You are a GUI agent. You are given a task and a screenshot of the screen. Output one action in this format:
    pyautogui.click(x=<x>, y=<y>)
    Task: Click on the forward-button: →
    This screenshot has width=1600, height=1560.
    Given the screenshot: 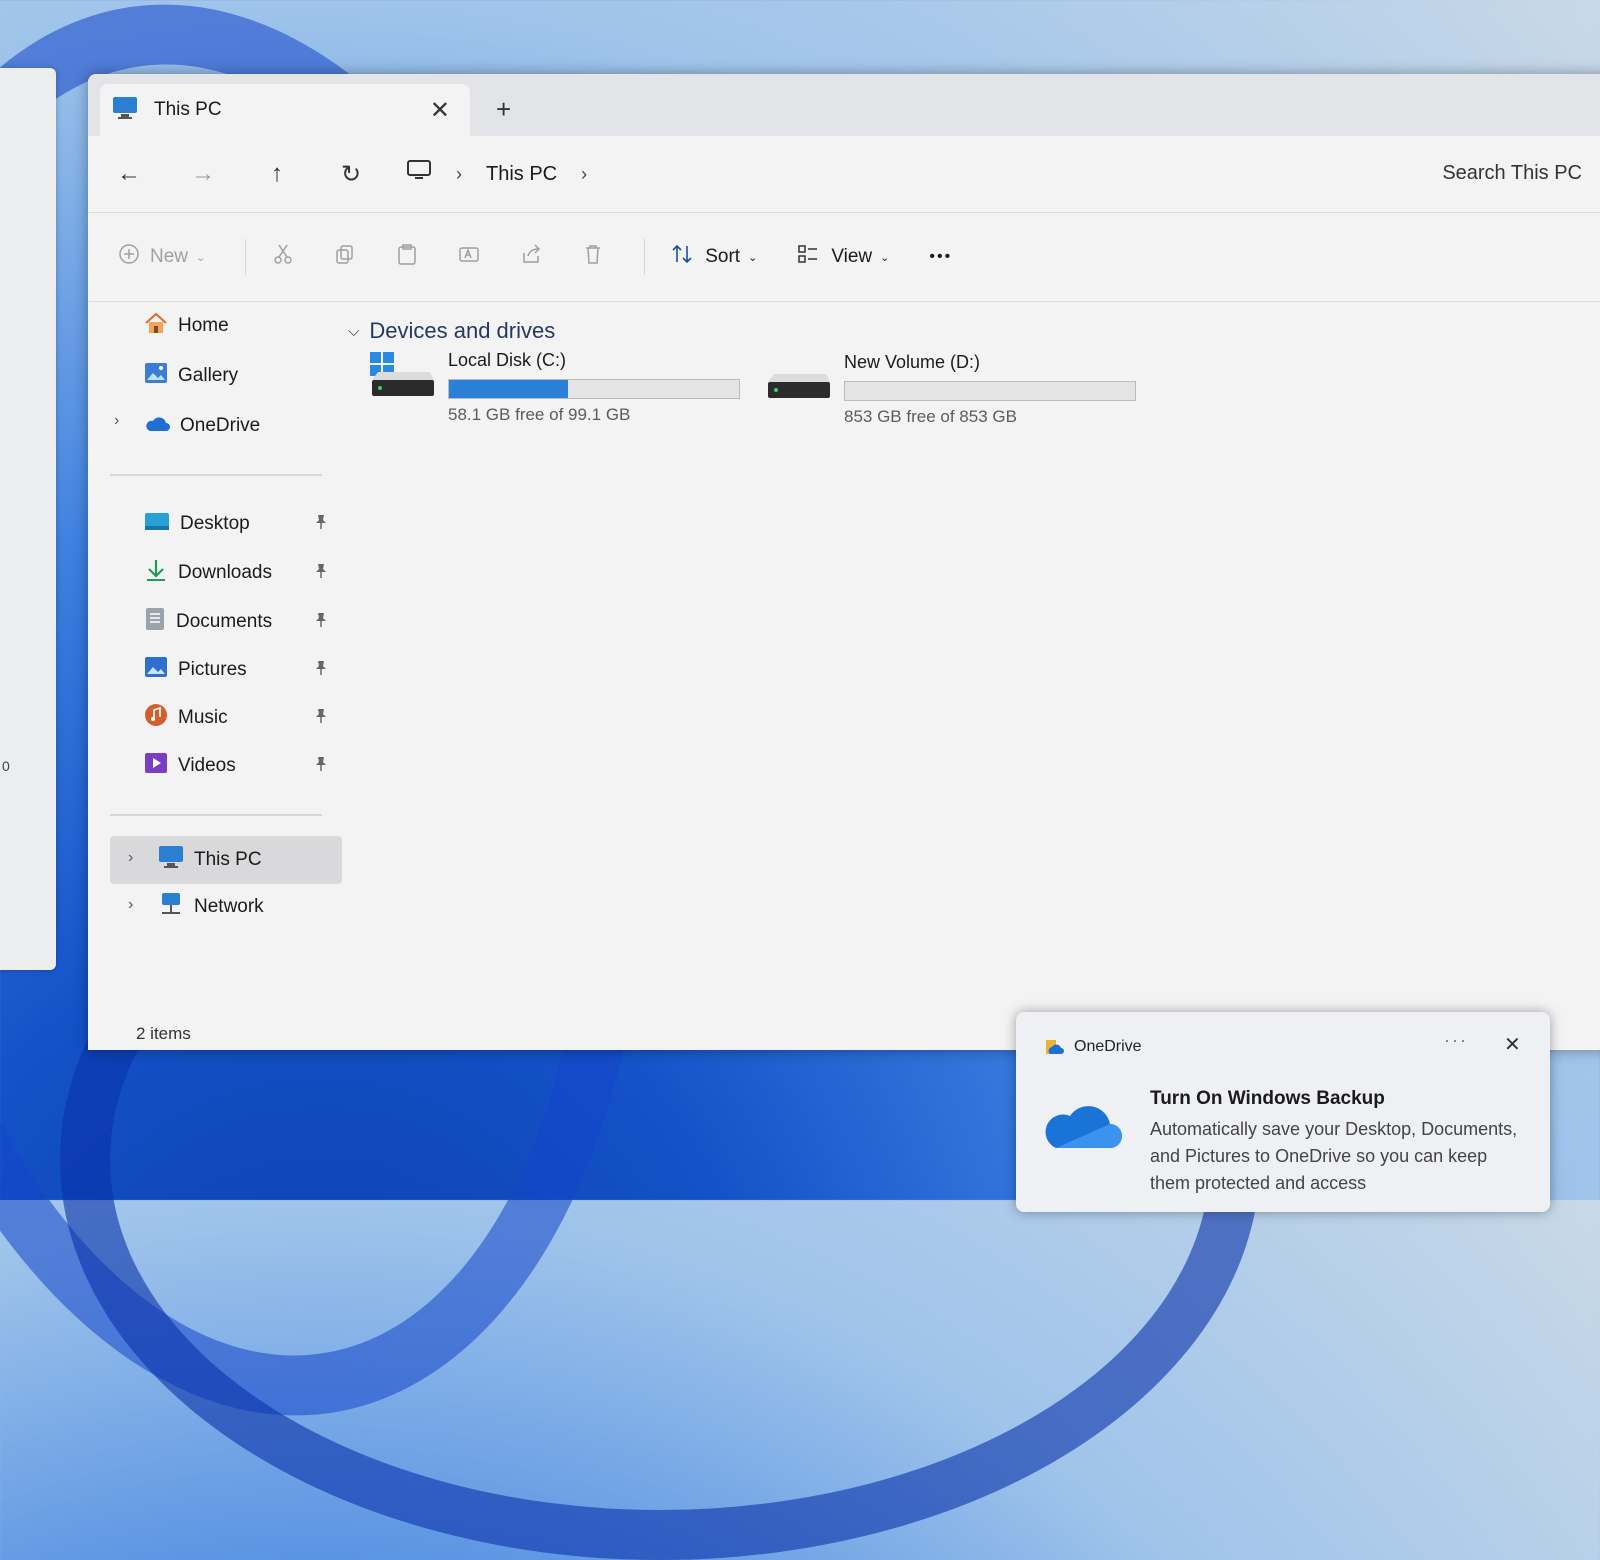 What is the action you would take?
    pyautogui.click(x=203, y=174)
    